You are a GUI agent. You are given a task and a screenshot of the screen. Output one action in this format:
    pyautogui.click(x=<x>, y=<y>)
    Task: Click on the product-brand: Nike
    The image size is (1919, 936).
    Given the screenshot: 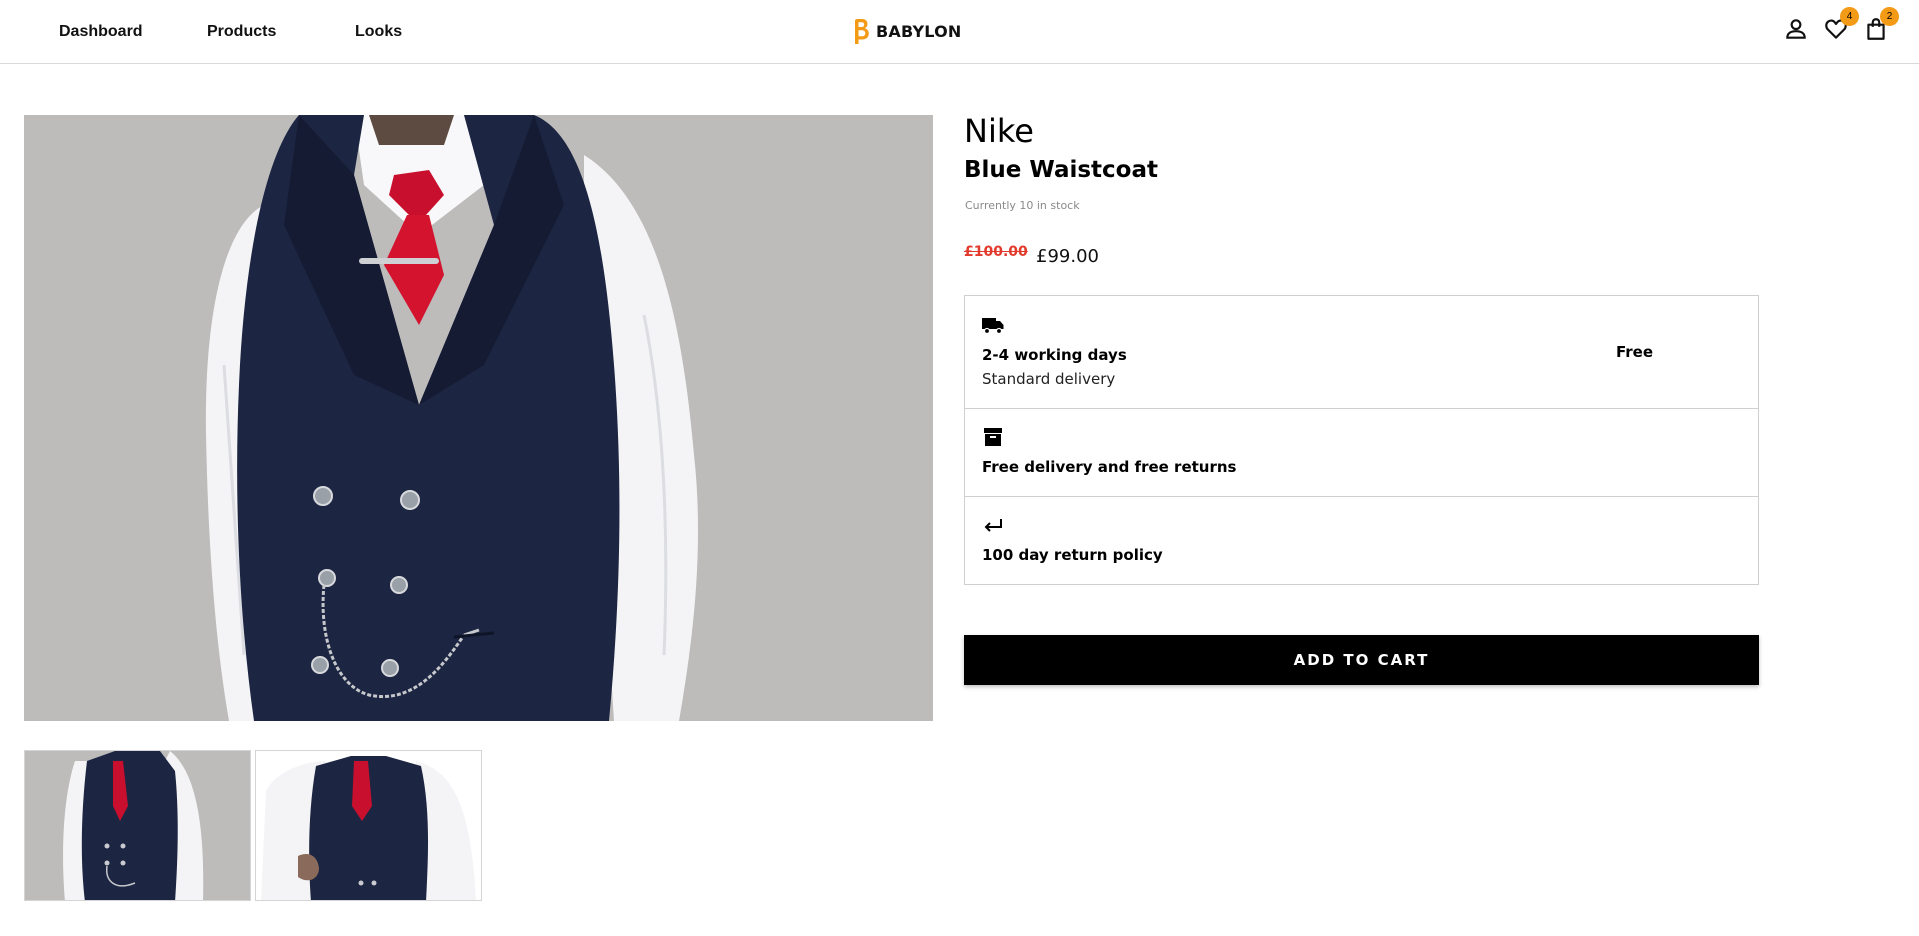 What is the action you would take?
    pyautogui.click(x=999, y=131)
    